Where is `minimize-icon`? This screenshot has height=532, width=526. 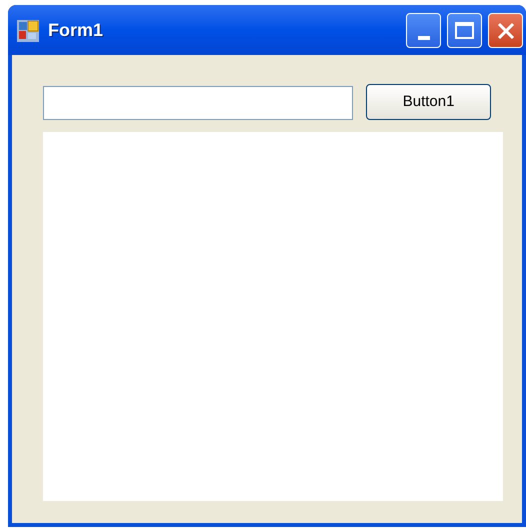
minimize-icon is located at coordinates (424, 38).